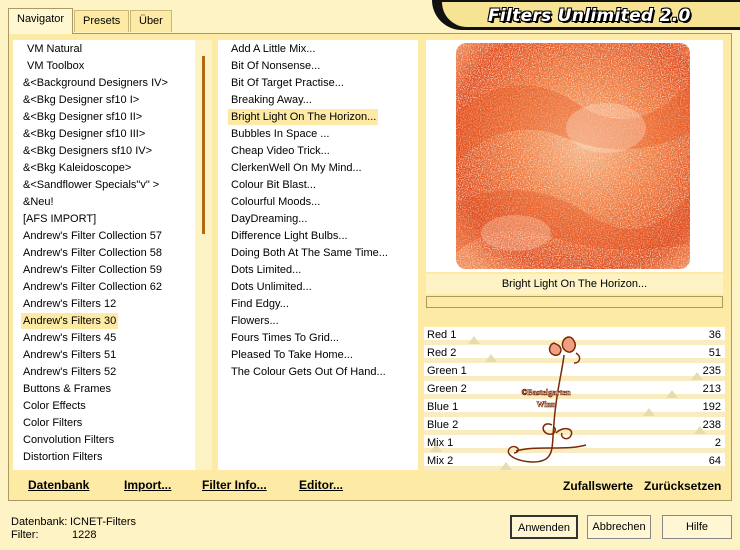 The width and height of the screenshot is (740, 550). Describe the element at coordinates (69, 372) in the screenshot. I see `category-item: Andrew's Filters 52` at that location.